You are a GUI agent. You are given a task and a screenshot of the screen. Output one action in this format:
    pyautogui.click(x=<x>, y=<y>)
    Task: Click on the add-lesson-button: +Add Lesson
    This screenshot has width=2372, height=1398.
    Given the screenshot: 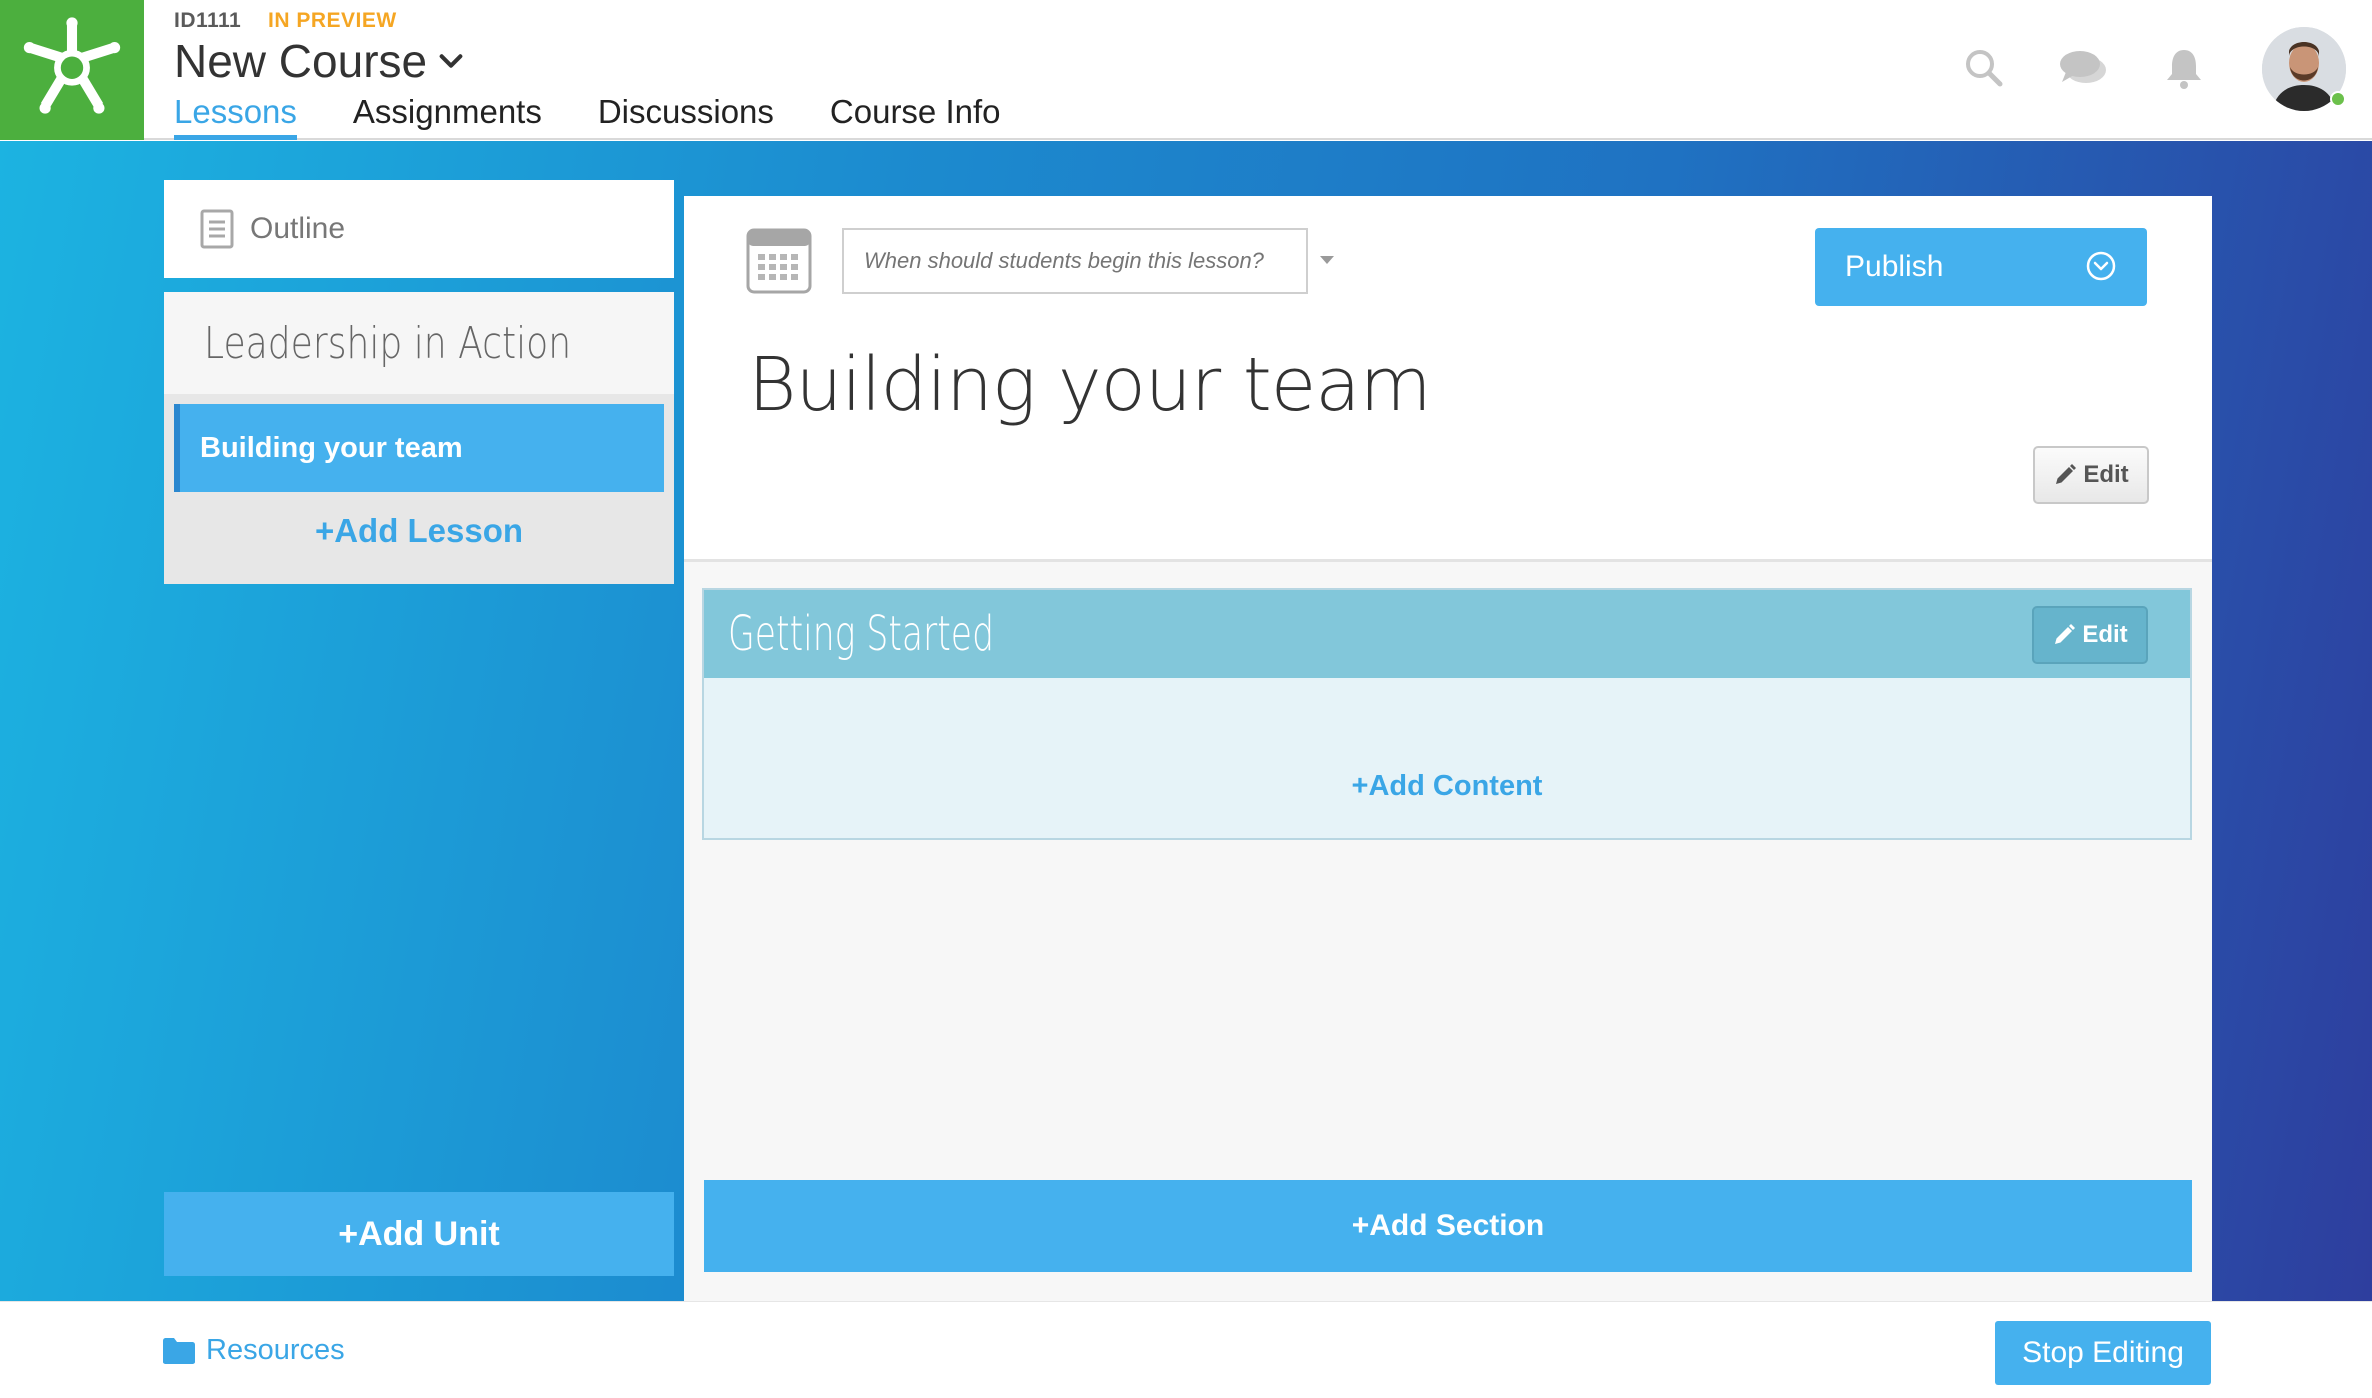 What is the action you would take?
    pyautogui.click(x=419, y=531)
    